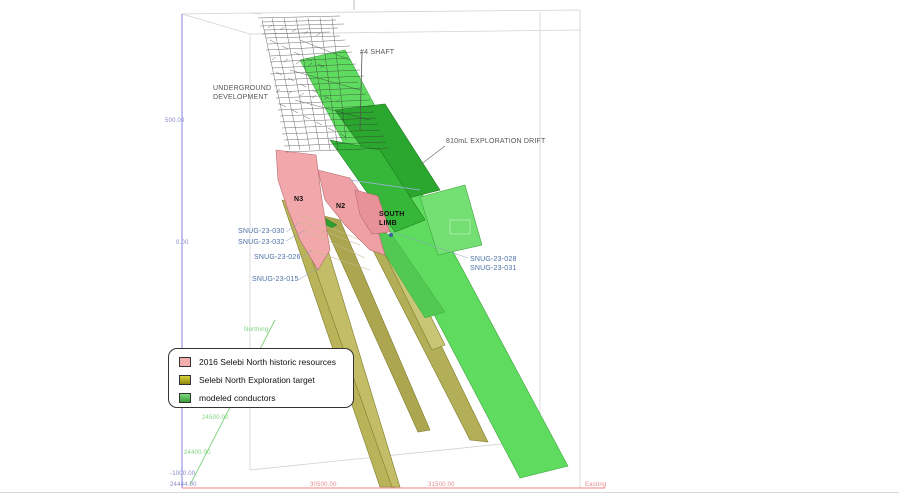  What do you see at coordinates (341, 206) in the screenshot?
I see `n2-label: N2` at bounding box center [341, 206].